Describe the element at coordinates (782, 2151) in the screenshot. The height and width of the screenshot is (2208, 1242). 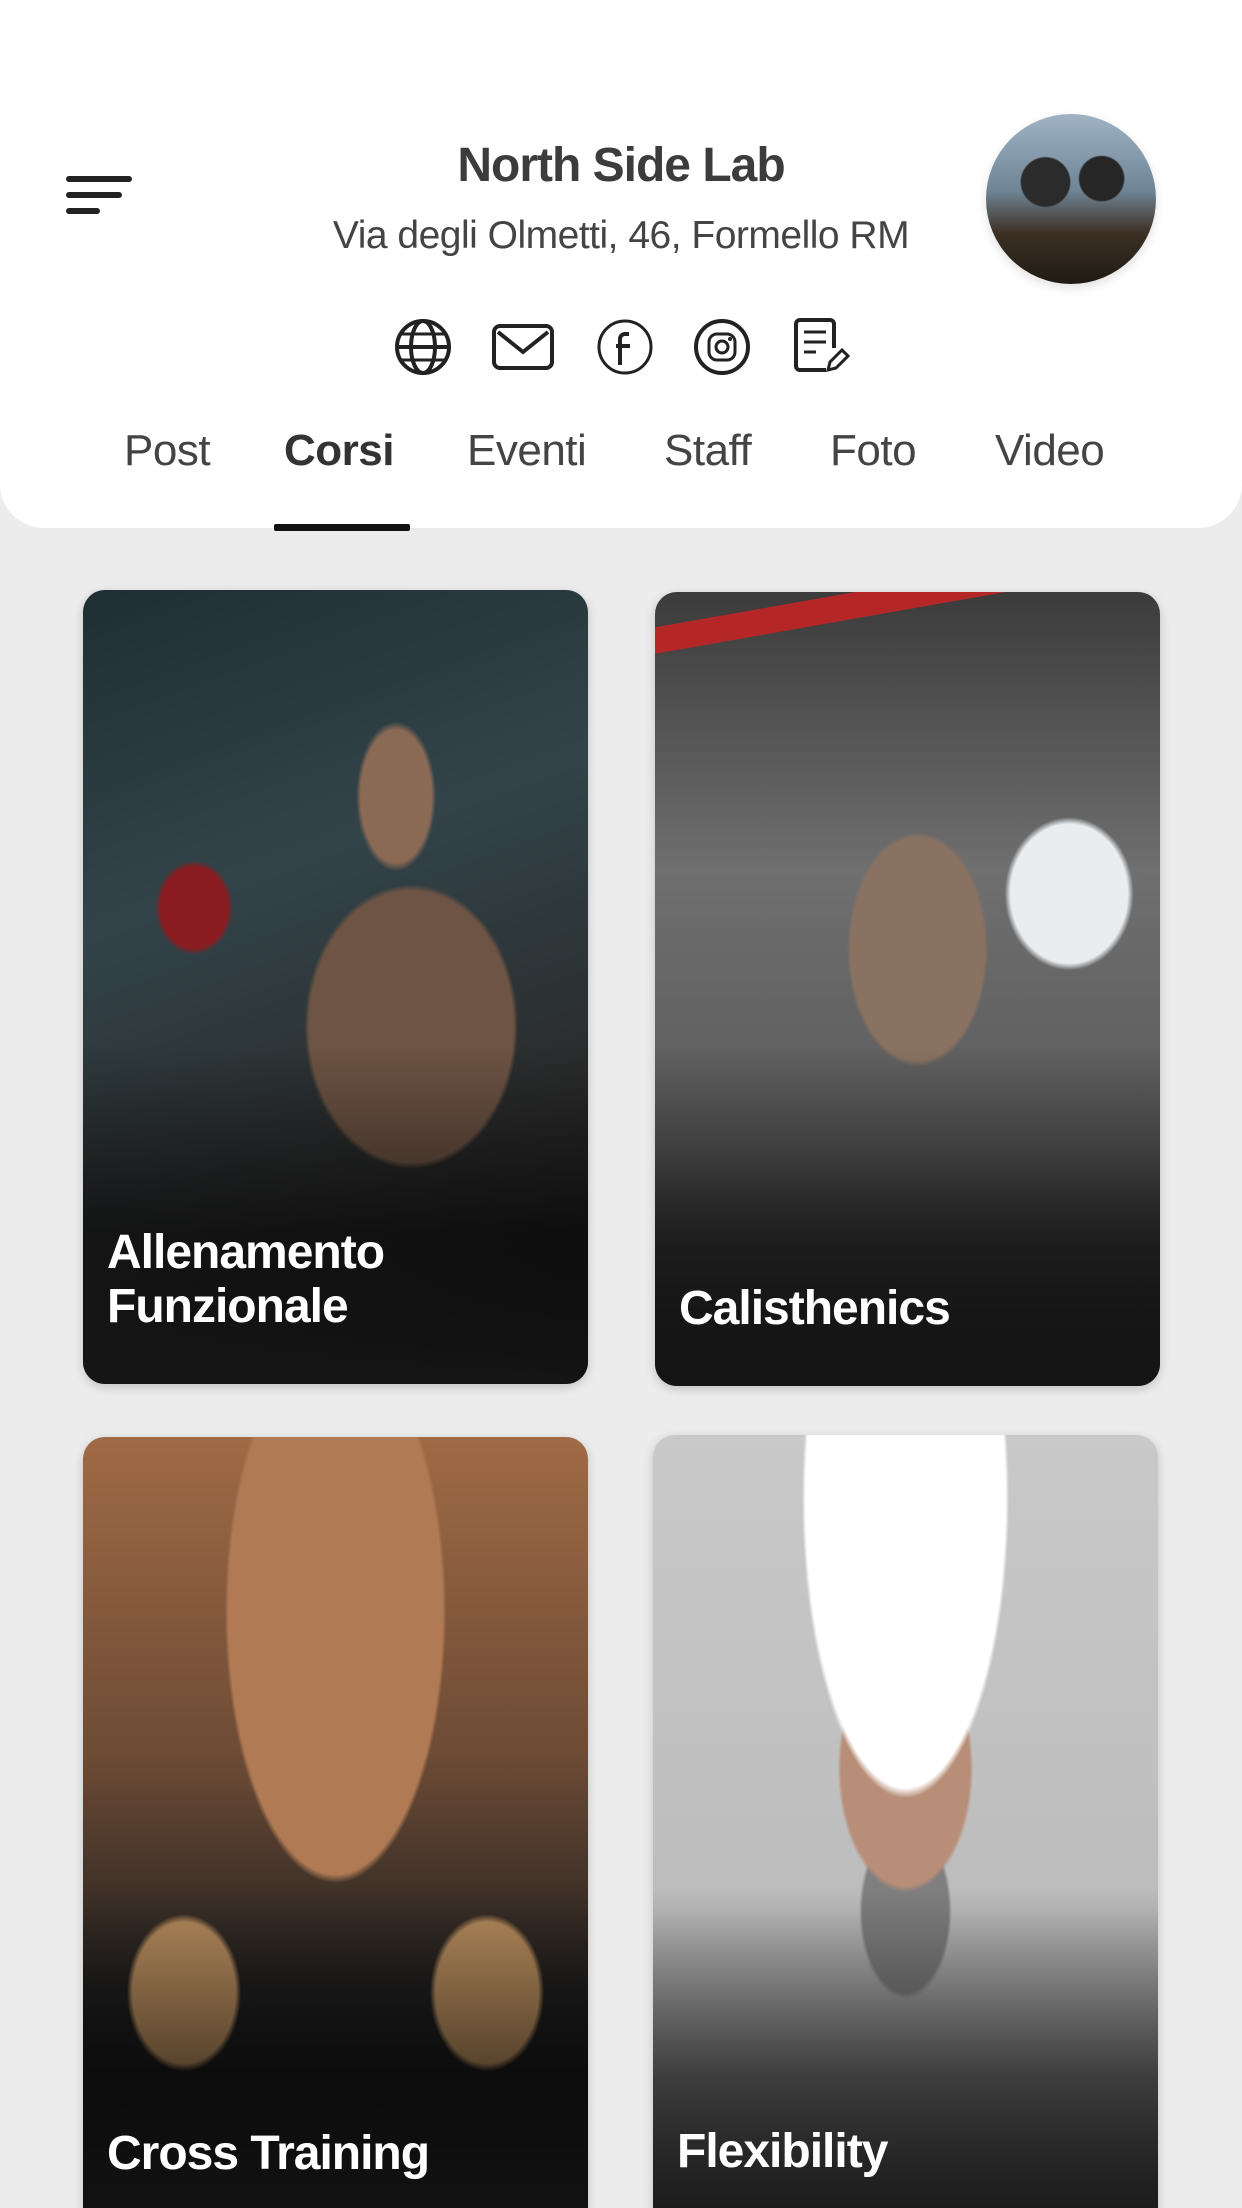
I see `course-title: Flexibility` at that location.